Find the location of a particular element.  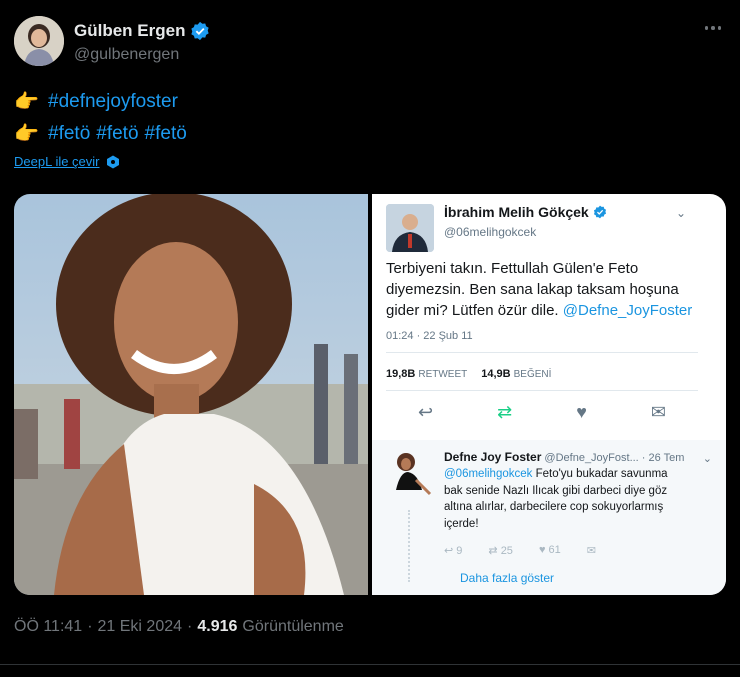

embedded-author-name: İbrahim Melih Gökçek is located at coordinates (516, 212).